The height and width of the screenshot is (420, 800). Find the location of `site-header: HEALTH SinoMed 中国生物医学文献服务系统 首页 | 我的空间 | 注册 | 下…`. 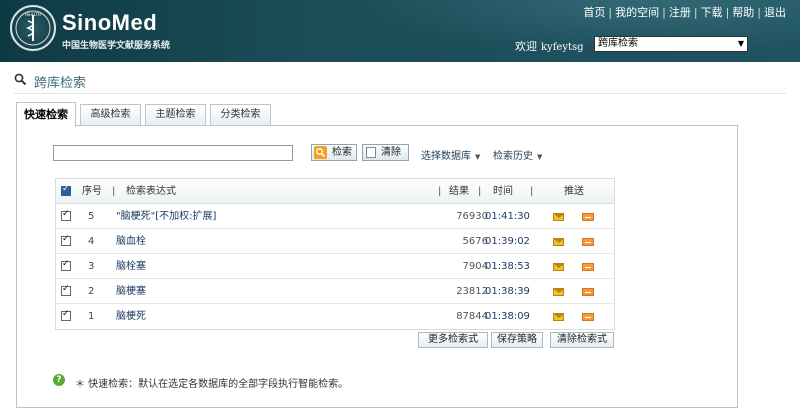

site-header: HEALTH SinoMed 中国生物医学文献服务系统 首页 | 我的空间 | 注册 | 下… is located at coordinates (400, 31).